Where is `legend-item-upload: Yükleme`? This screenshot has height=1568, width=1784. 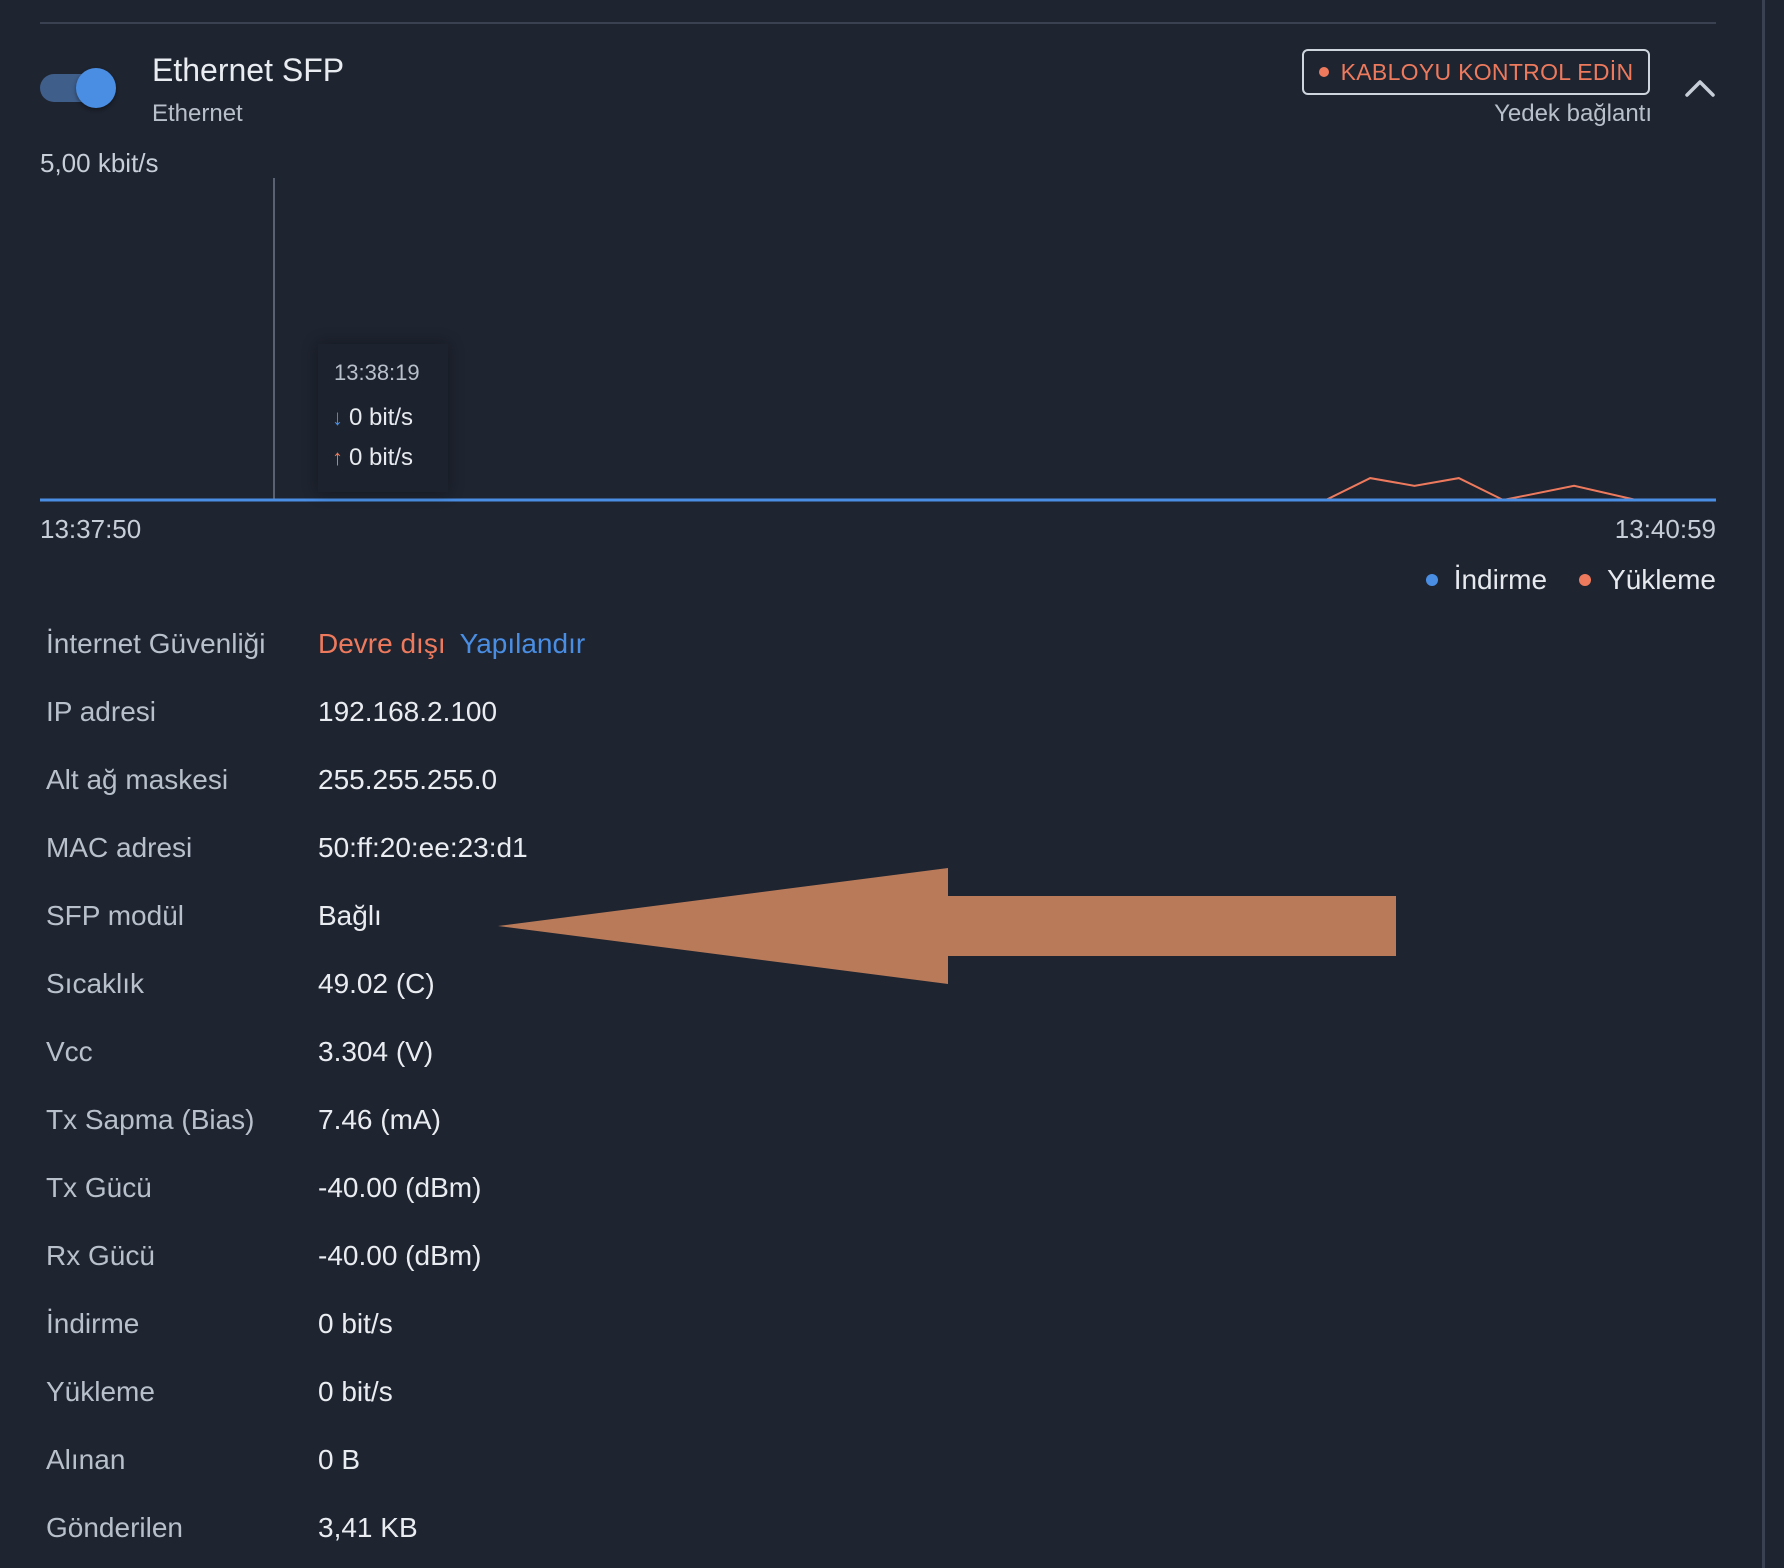 legend-item-upload: Yükleme is located at coordinates (1647, 580).